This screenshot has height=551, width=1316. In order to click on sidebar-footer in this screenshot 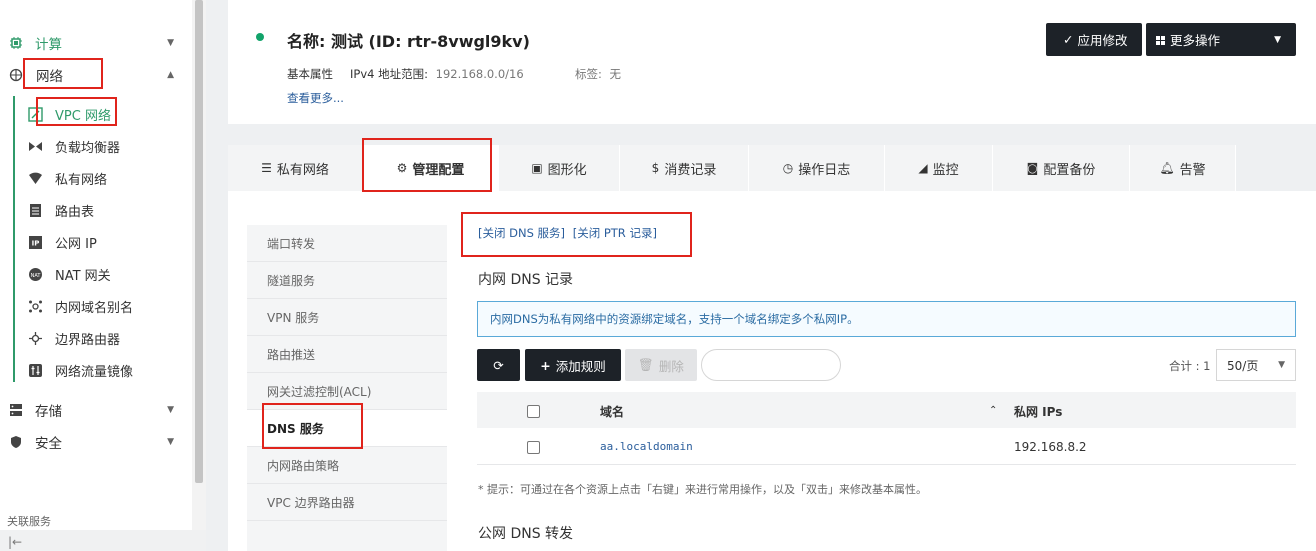, I will do `click(103, 540)`.